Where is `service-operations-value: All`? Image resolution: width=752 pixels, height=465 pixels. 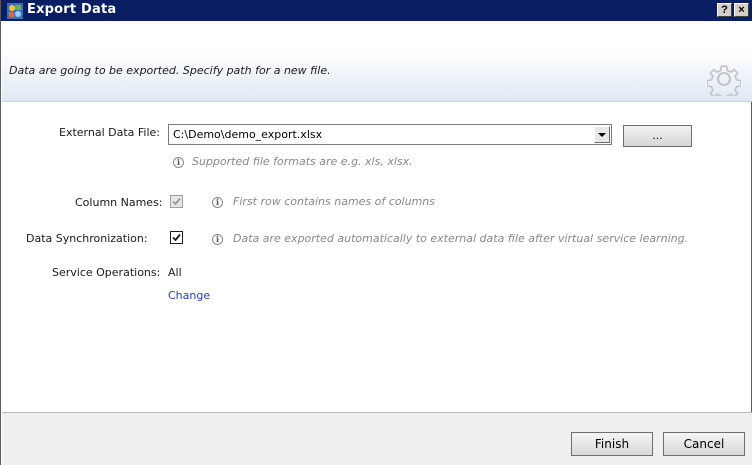 service-operations-value: All is located at coordinates (175, 272).